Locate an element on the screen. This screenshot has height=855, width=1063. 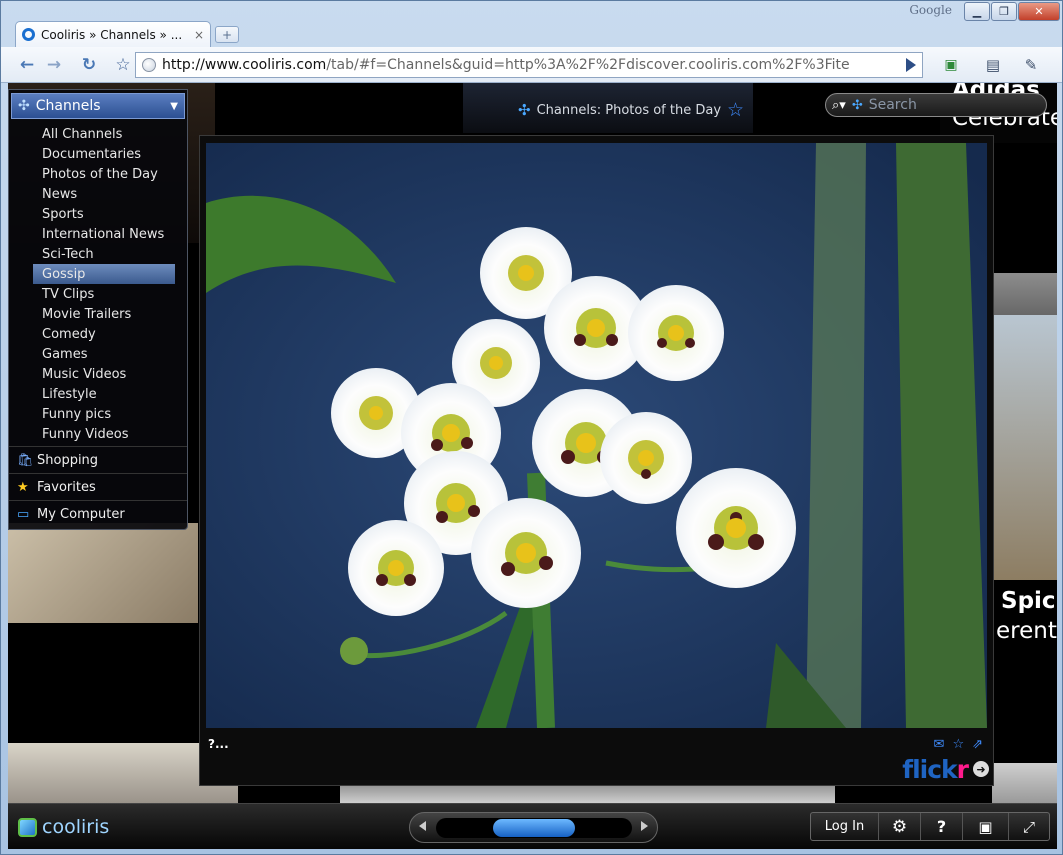
sidebar-item-games: Games is located at coordinates (104, 354).